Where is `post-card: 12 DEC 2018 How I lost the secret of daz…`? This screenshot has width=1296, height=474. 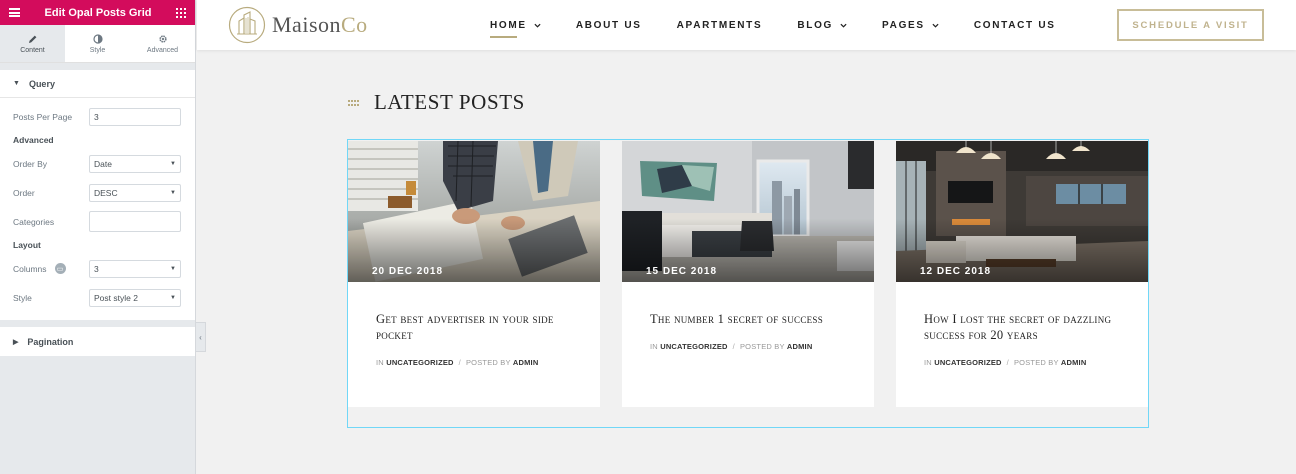 post-card: 12 DEC 2018 How I lost the secret of daz… is located at coordinates (1022, 274).